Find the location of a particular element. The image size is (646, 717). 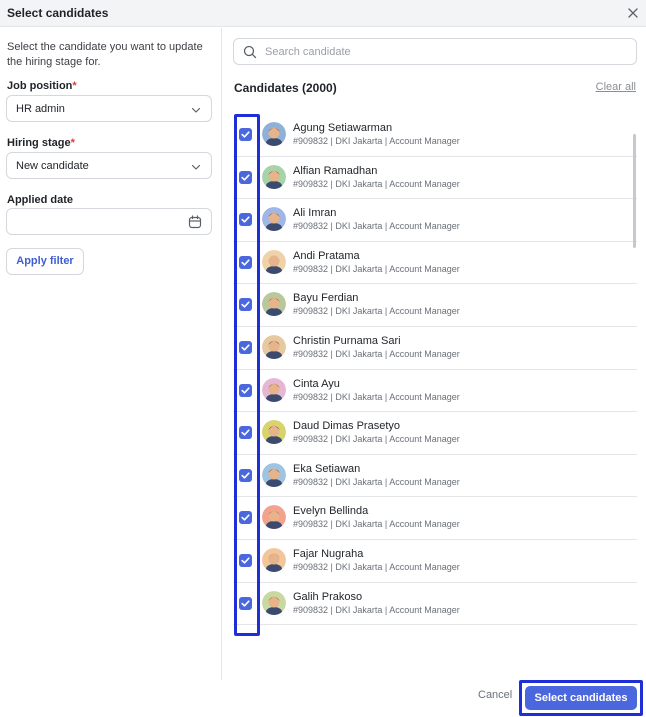

candidate-name: Bayu Ferdian is located at coordinates (326, 298).